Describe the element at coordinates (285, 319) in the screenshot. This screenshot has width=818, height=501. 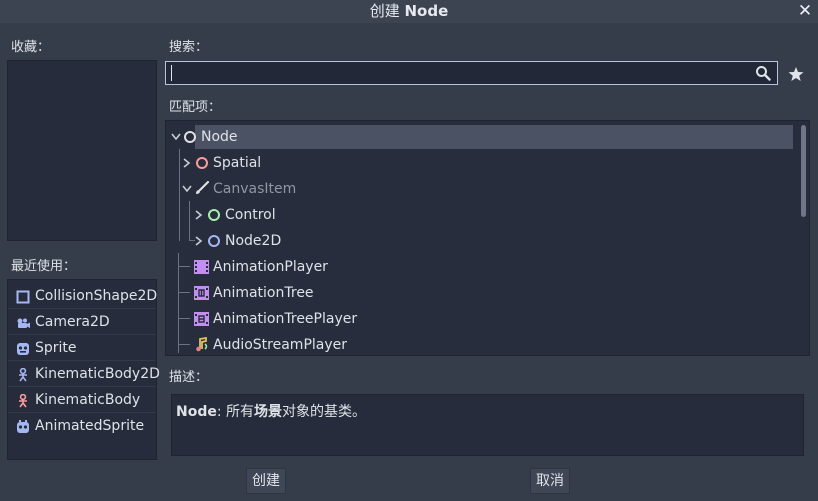
I see `tree-item-label: AnimationTreePlayer` at that location.